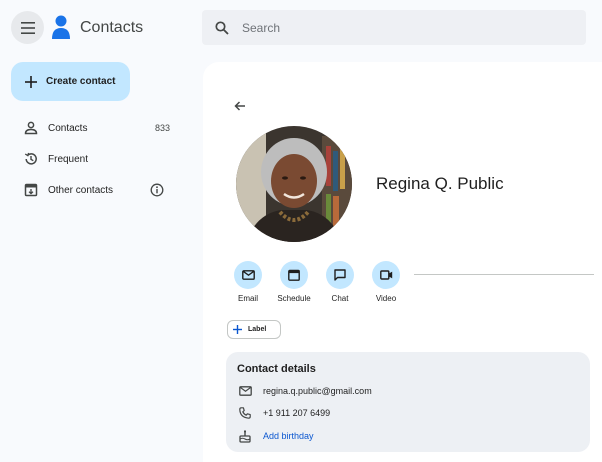  I want to click on create-contact-label: Create contact, so click(81, 81).